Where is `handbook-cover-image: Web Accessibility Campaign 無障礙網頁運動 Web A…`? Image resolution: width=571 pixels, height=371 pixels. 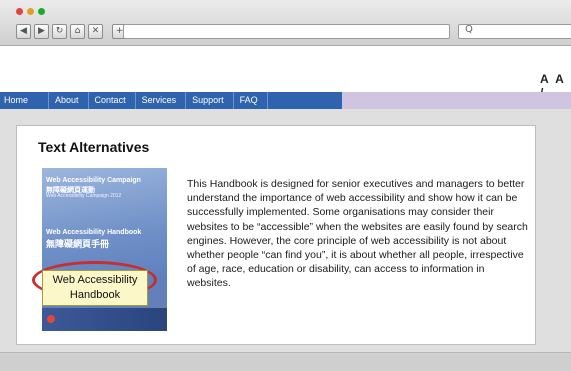
handbook-cover-image: Web Accessibility Campaign 無障礙網頁運動 Web A… is located at coordinates (104, 249).